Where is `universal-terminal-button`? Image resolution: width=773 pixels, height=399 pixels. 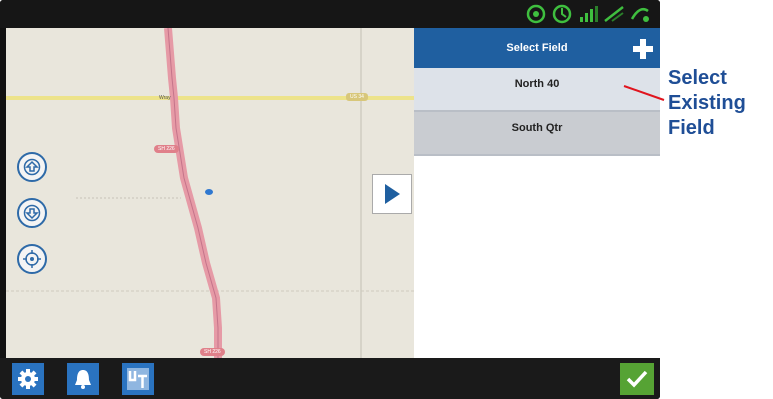
universal-terminal-button is located at coordinates (138, 379).